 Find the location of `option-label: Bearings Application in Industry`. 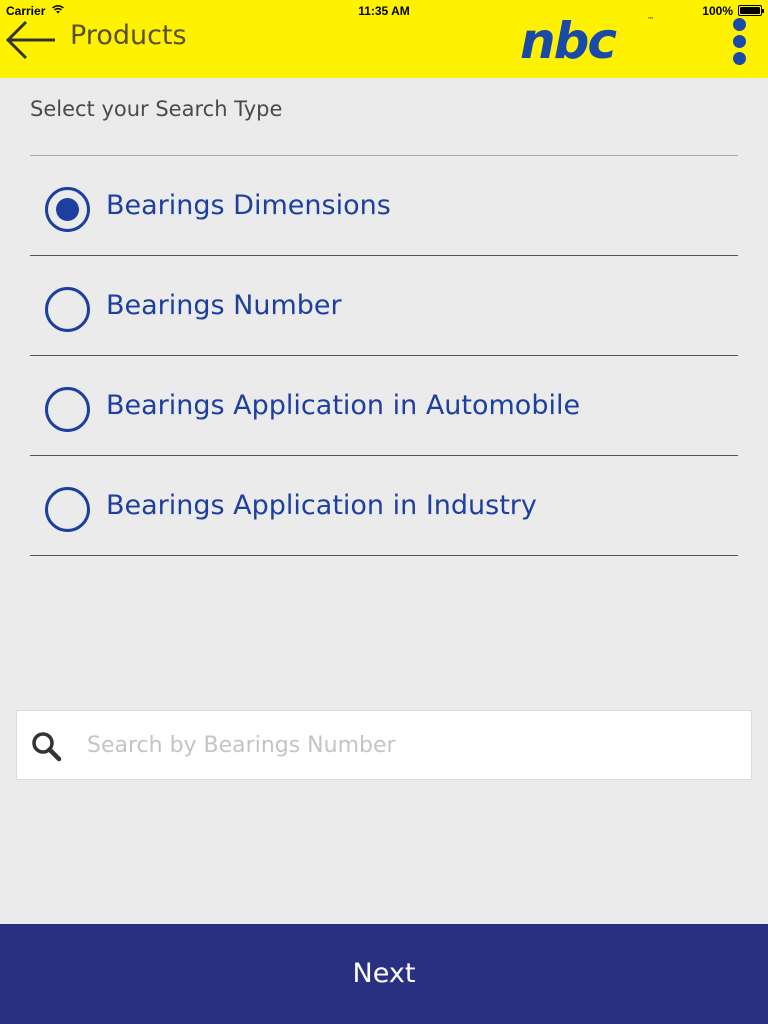

option-label: Bearings Application in Industry is located at coordinates (321, 505).